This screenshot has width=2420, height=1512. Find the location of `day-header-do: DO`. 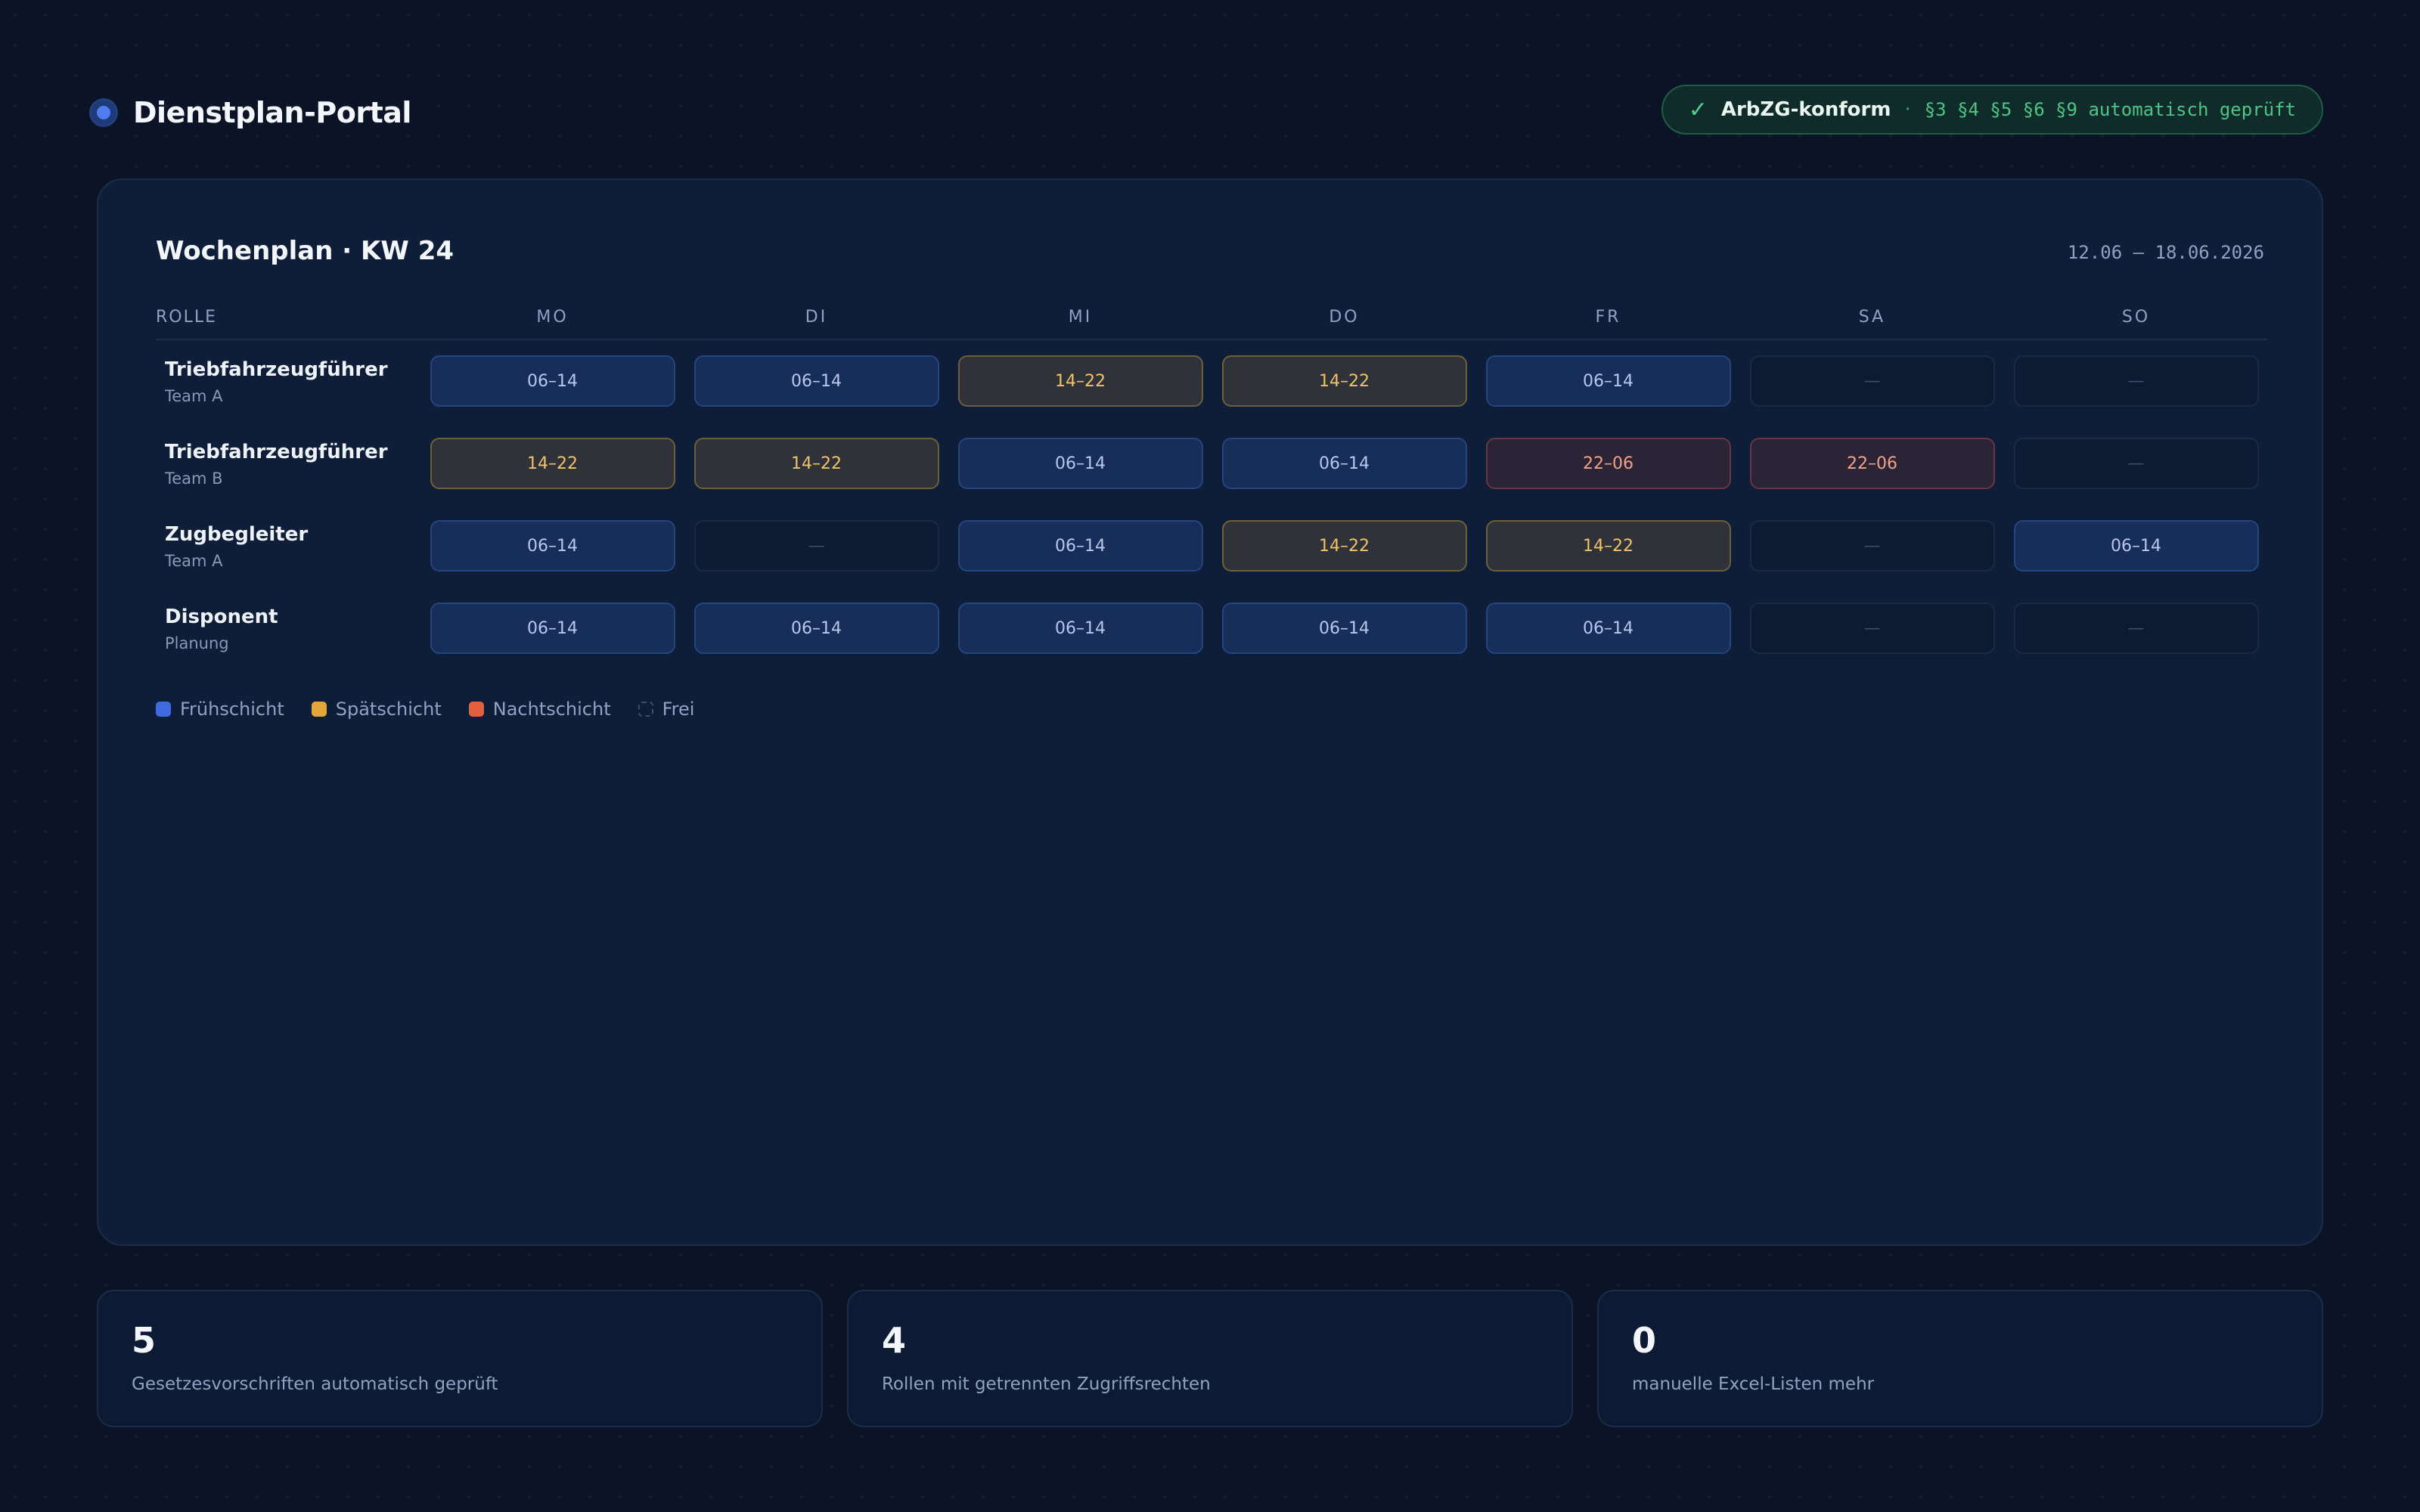

day-header-do: DO is located at coordinates (1344, 317).